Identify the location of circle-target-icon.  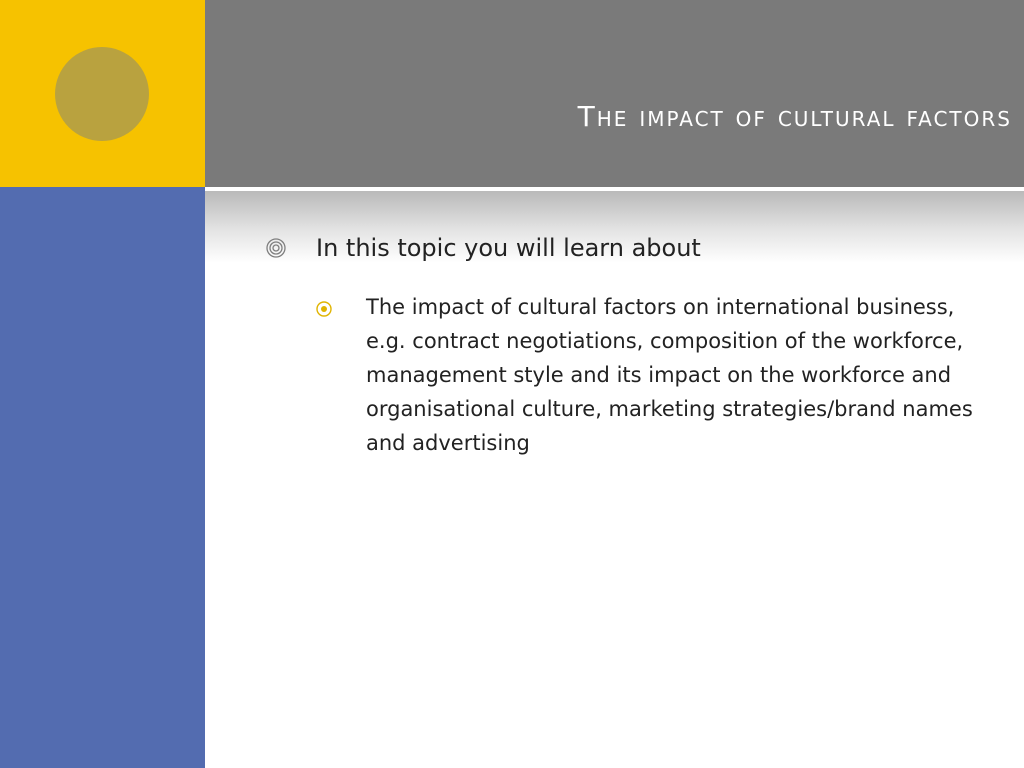
(276, 248).